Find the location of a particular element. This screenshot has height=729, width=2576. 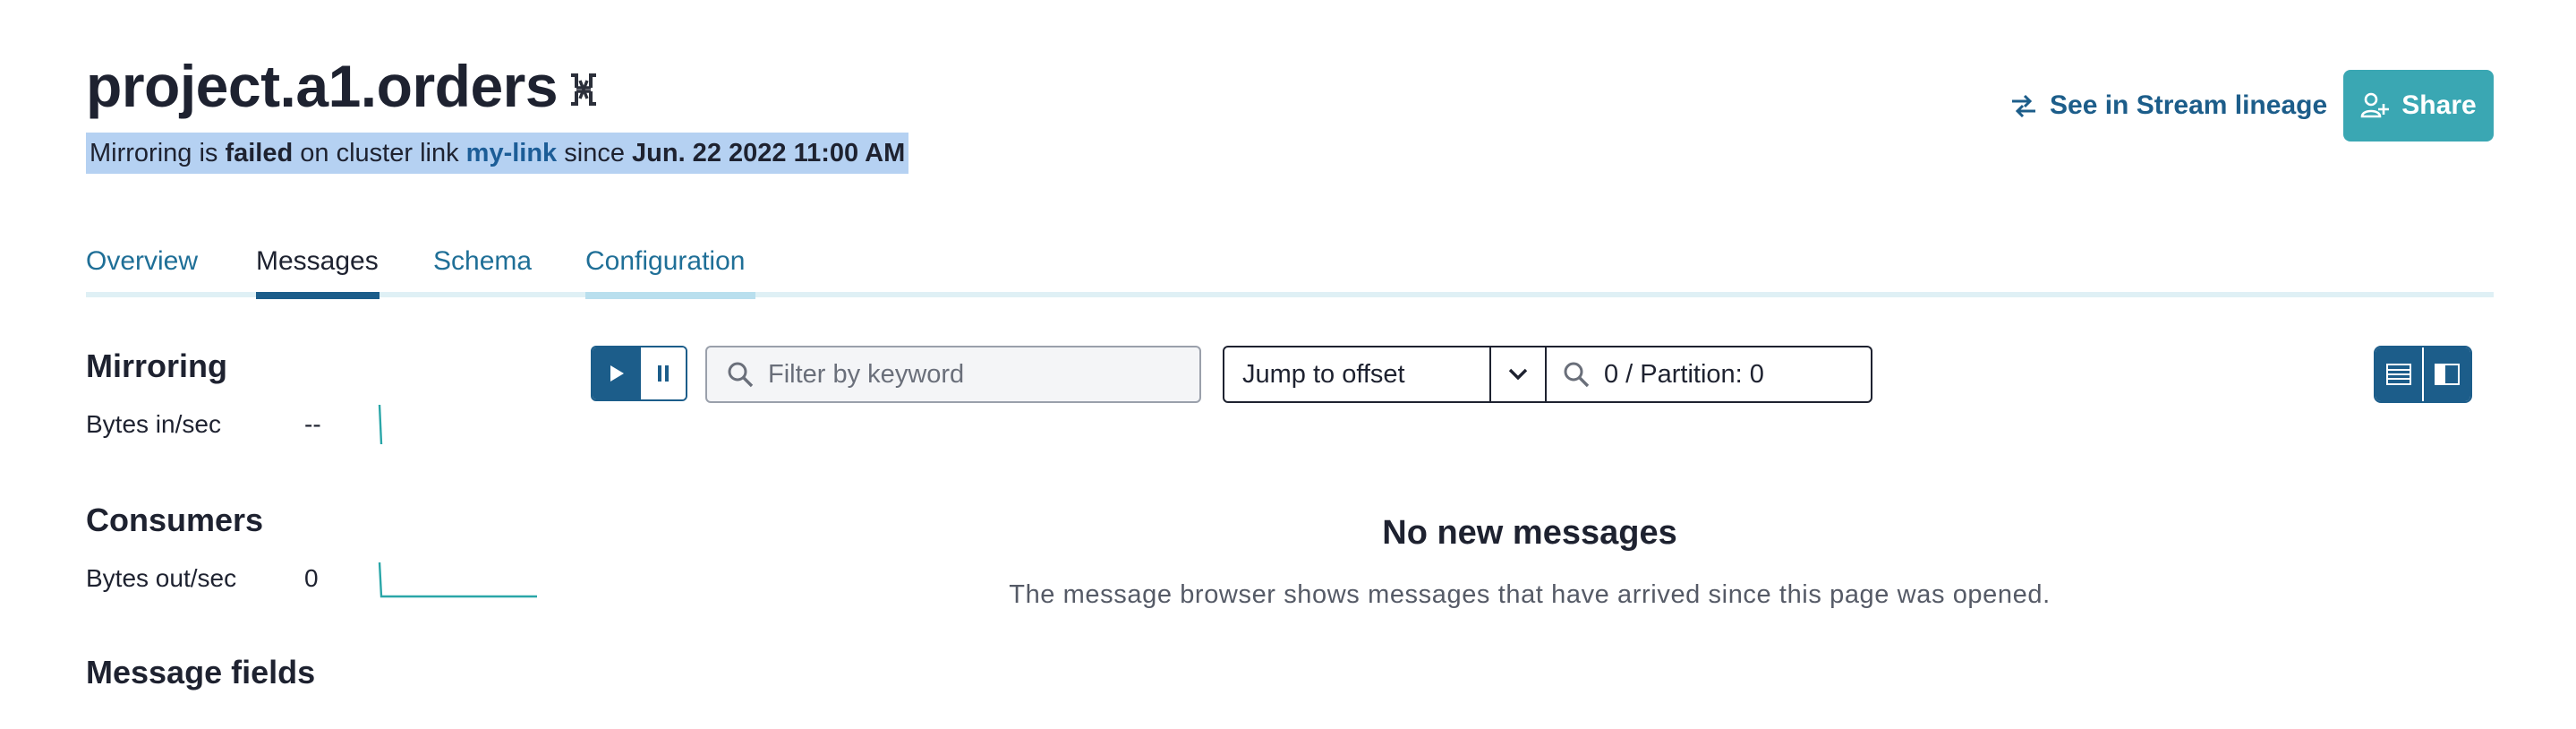

active-tab-indicator is located at coordinates (318, 295).